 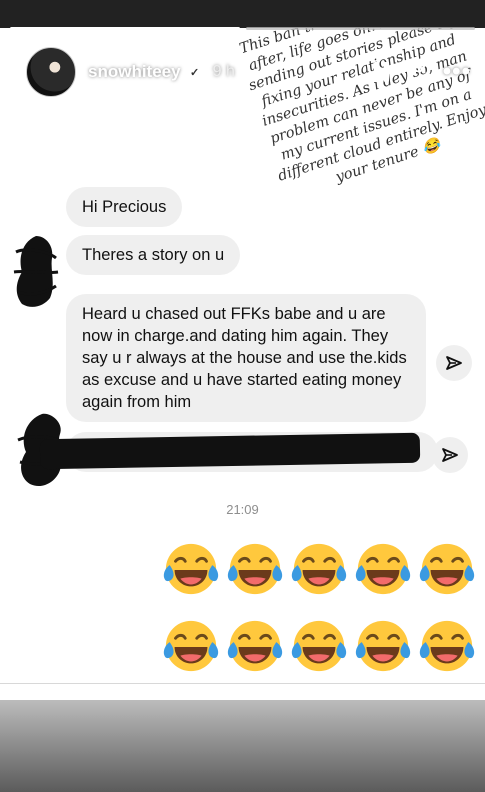 What do you see at coordinates (194, 72) in the screenshot?
I see `verified-badge-icon: ✓` at bounding box center [194, 72].